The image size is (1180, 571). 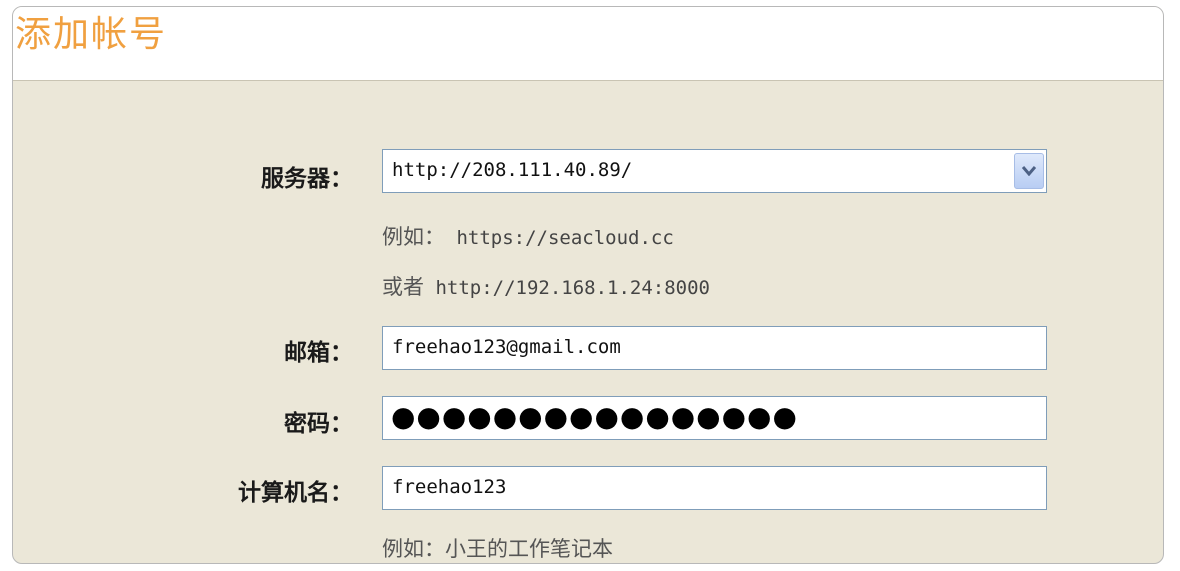 I want to click on computer-name-field: freehao123, so click(x=714, y=488).